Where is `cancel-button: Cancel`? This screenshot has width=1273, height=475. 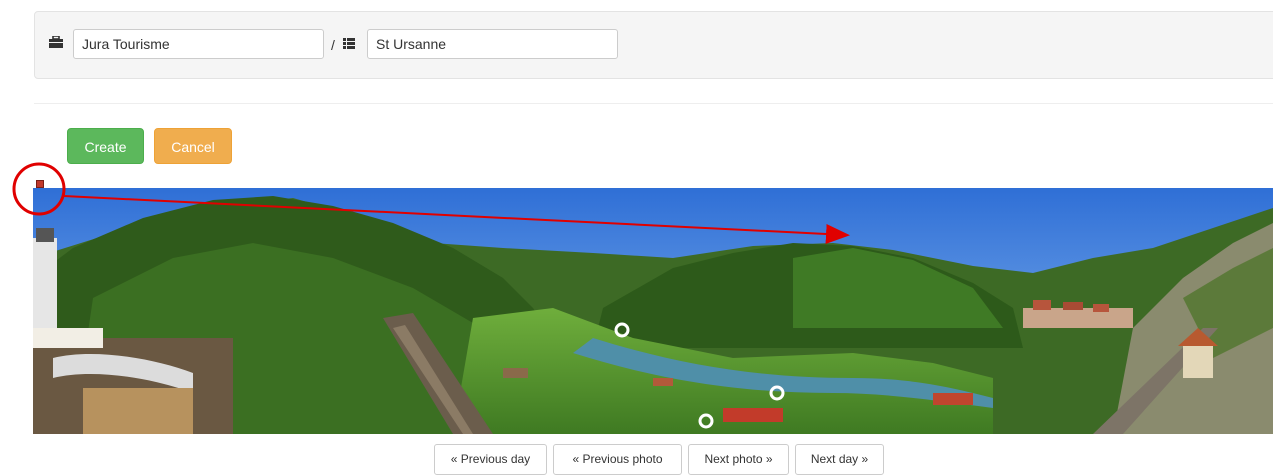 cancel-button: Cancel is located at coordinates (193, 146).